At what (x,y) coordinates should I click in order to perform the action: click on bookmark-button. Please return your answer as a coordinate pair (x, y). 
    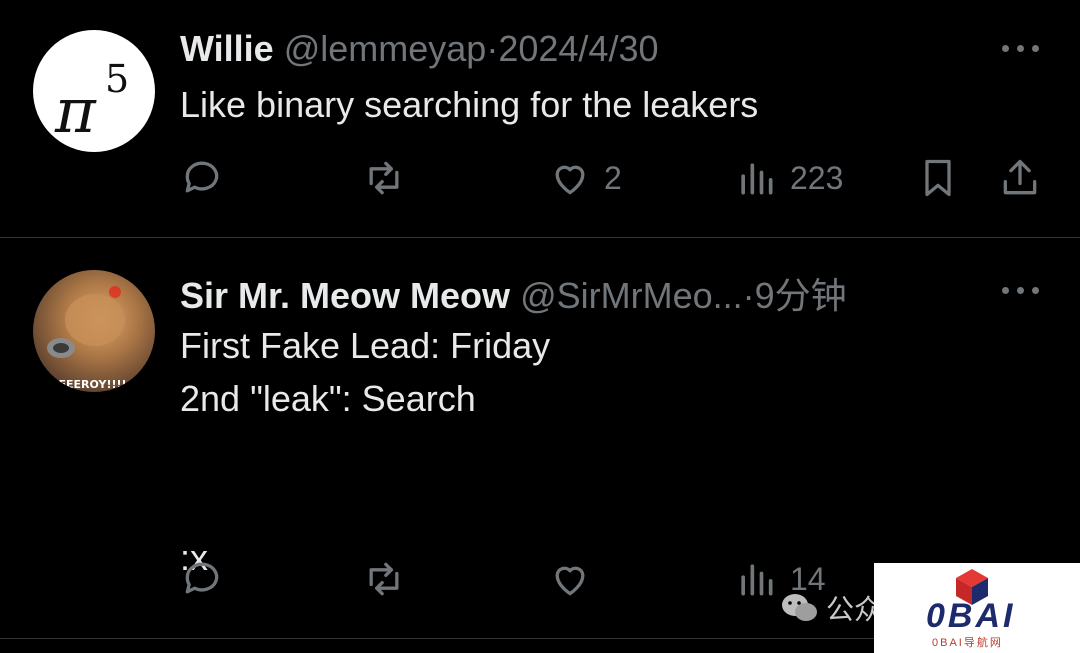
    Looking at the image, I should click on (938, 178).